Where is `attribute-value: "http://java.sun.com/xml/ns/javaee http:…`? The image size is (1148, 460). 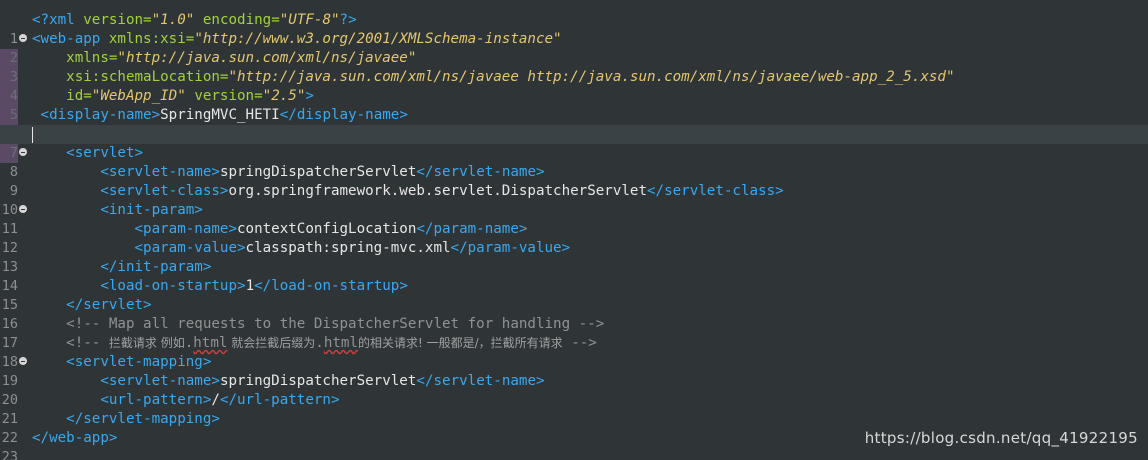
attribute-value: "http://java.sun.com/xml/ns/javaee http:… is located at coordinates (591, 77).